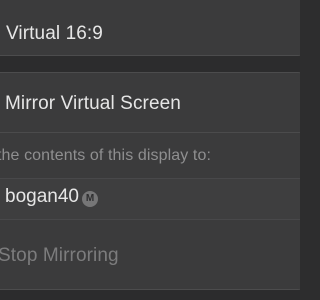  I want to click on mirror-virtual-screen-item: Mirror Virtual Screen, so click(93, 104).